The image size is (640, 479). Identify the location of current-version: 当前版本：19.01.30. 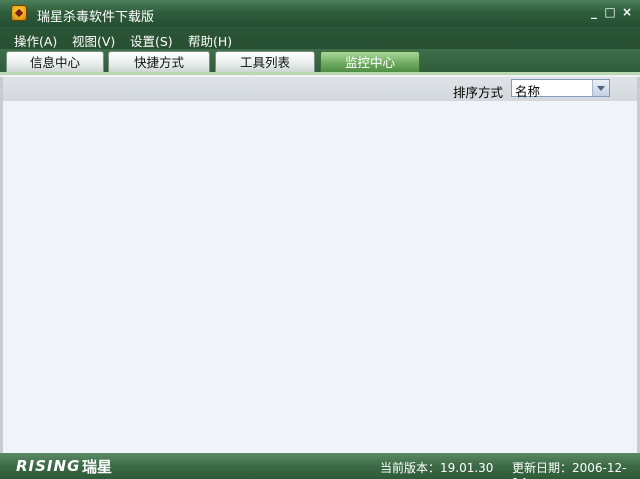
(437, 468).